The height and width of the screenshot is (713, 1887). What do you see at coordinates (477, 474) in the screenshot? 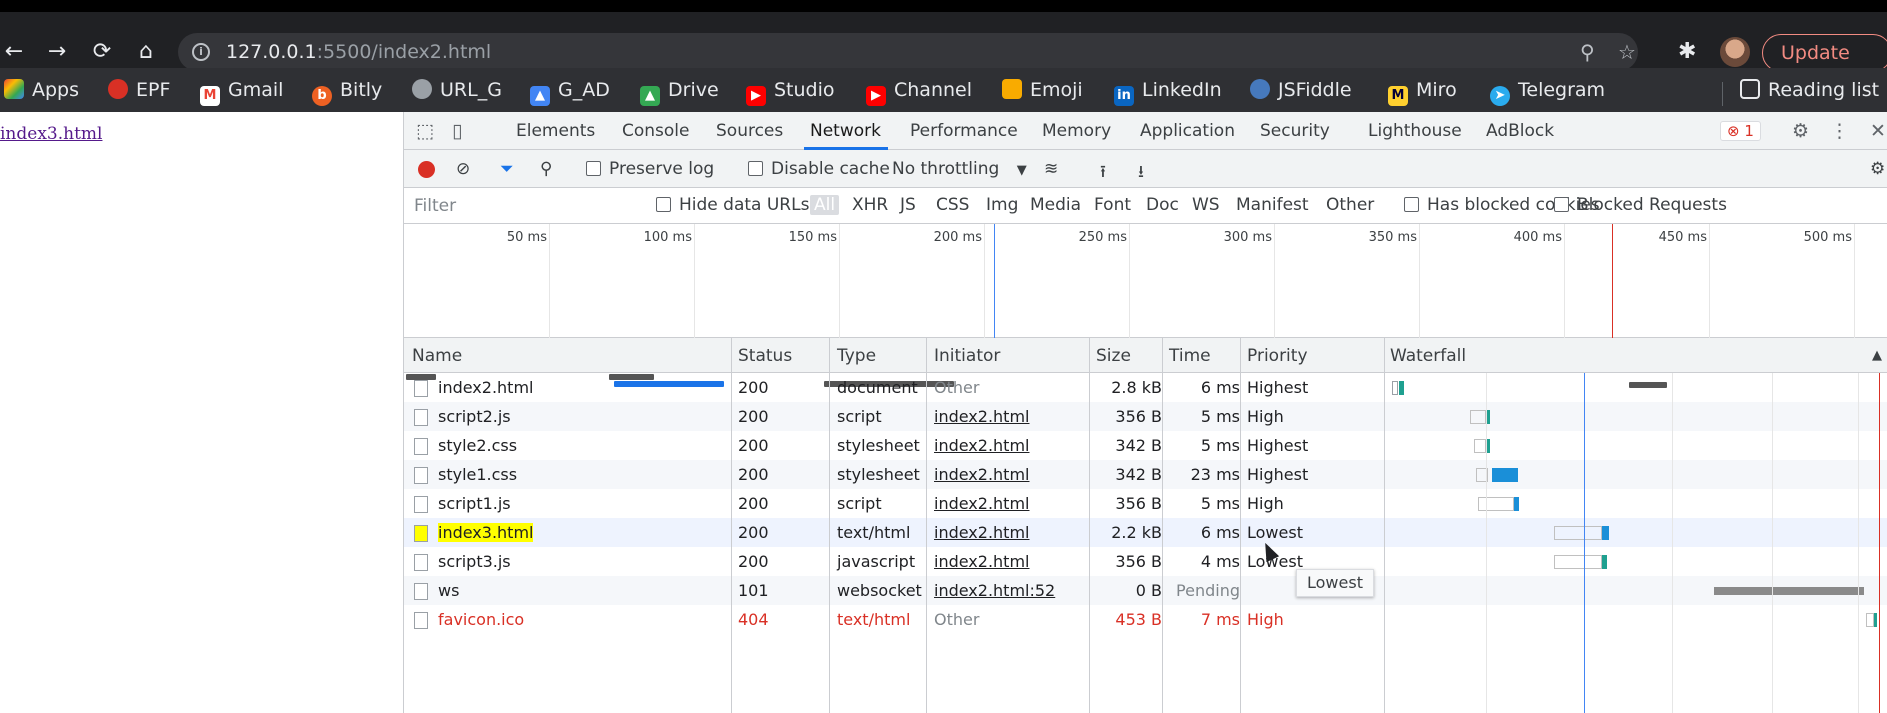
I see `request-name: style1.css` at bounding box center [477, 474].